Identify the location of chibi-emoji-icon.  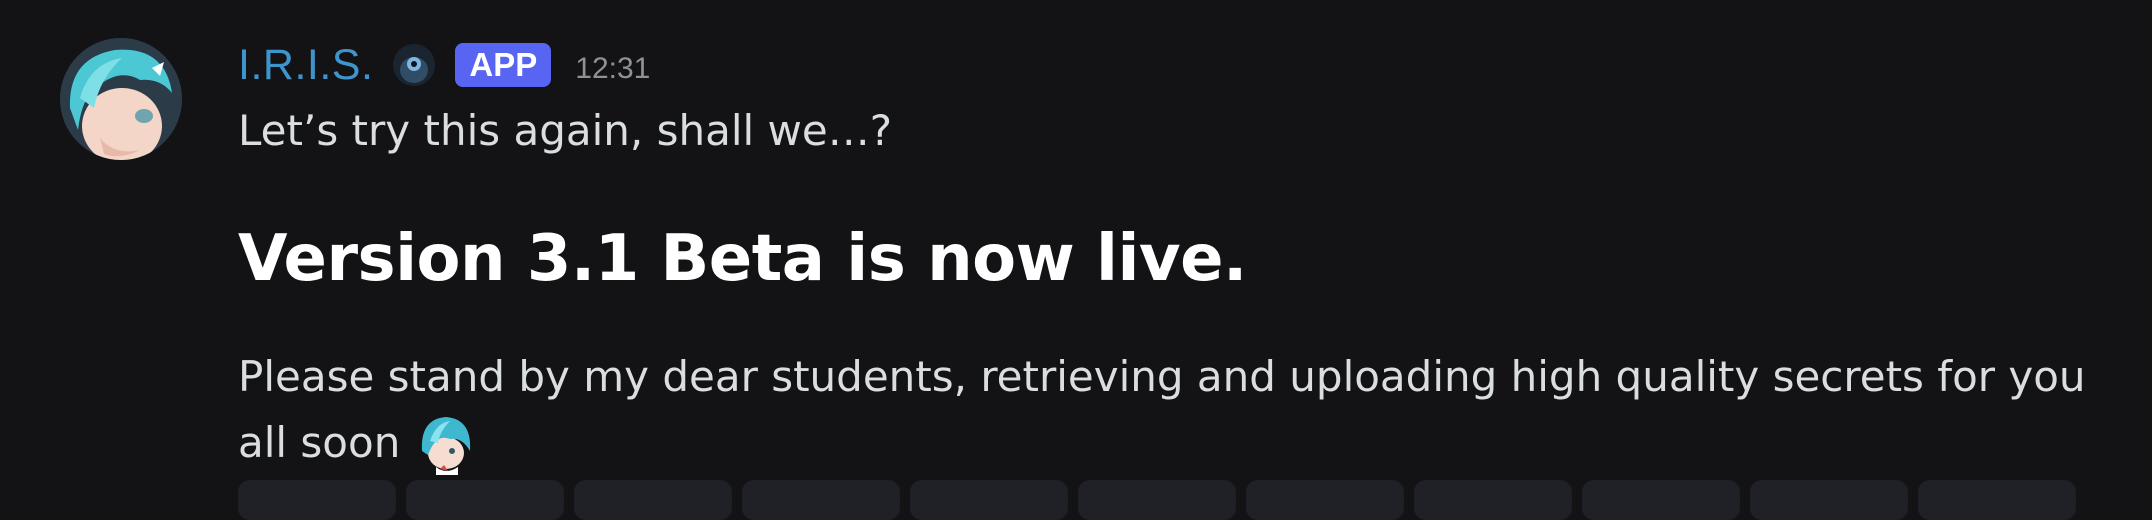
(446, 443).